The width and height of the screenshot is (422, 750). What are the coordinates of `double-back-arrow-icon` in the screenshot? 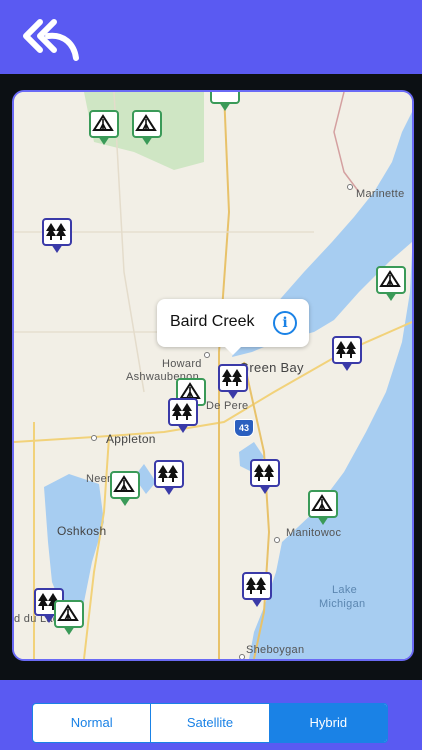 It's located at (51, 40).